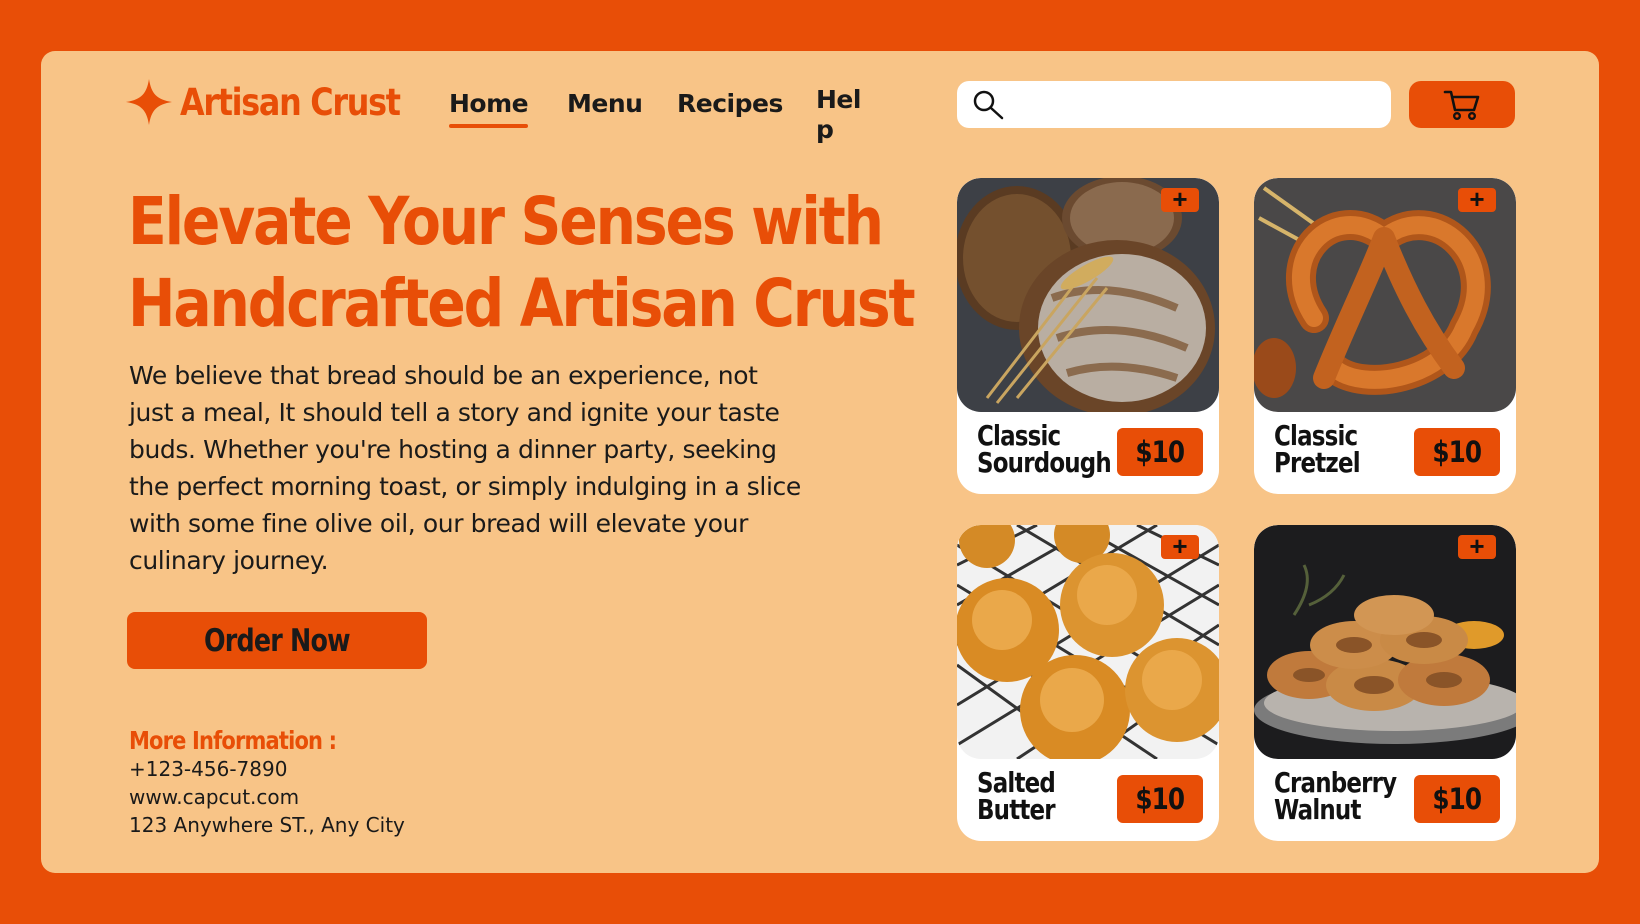 The image size is (1640, 924). What do you see at coordinates (1335, 796) in the screenshot?
I see `product-name: Cranberry Walnut` at bounding box center [1335, 796].